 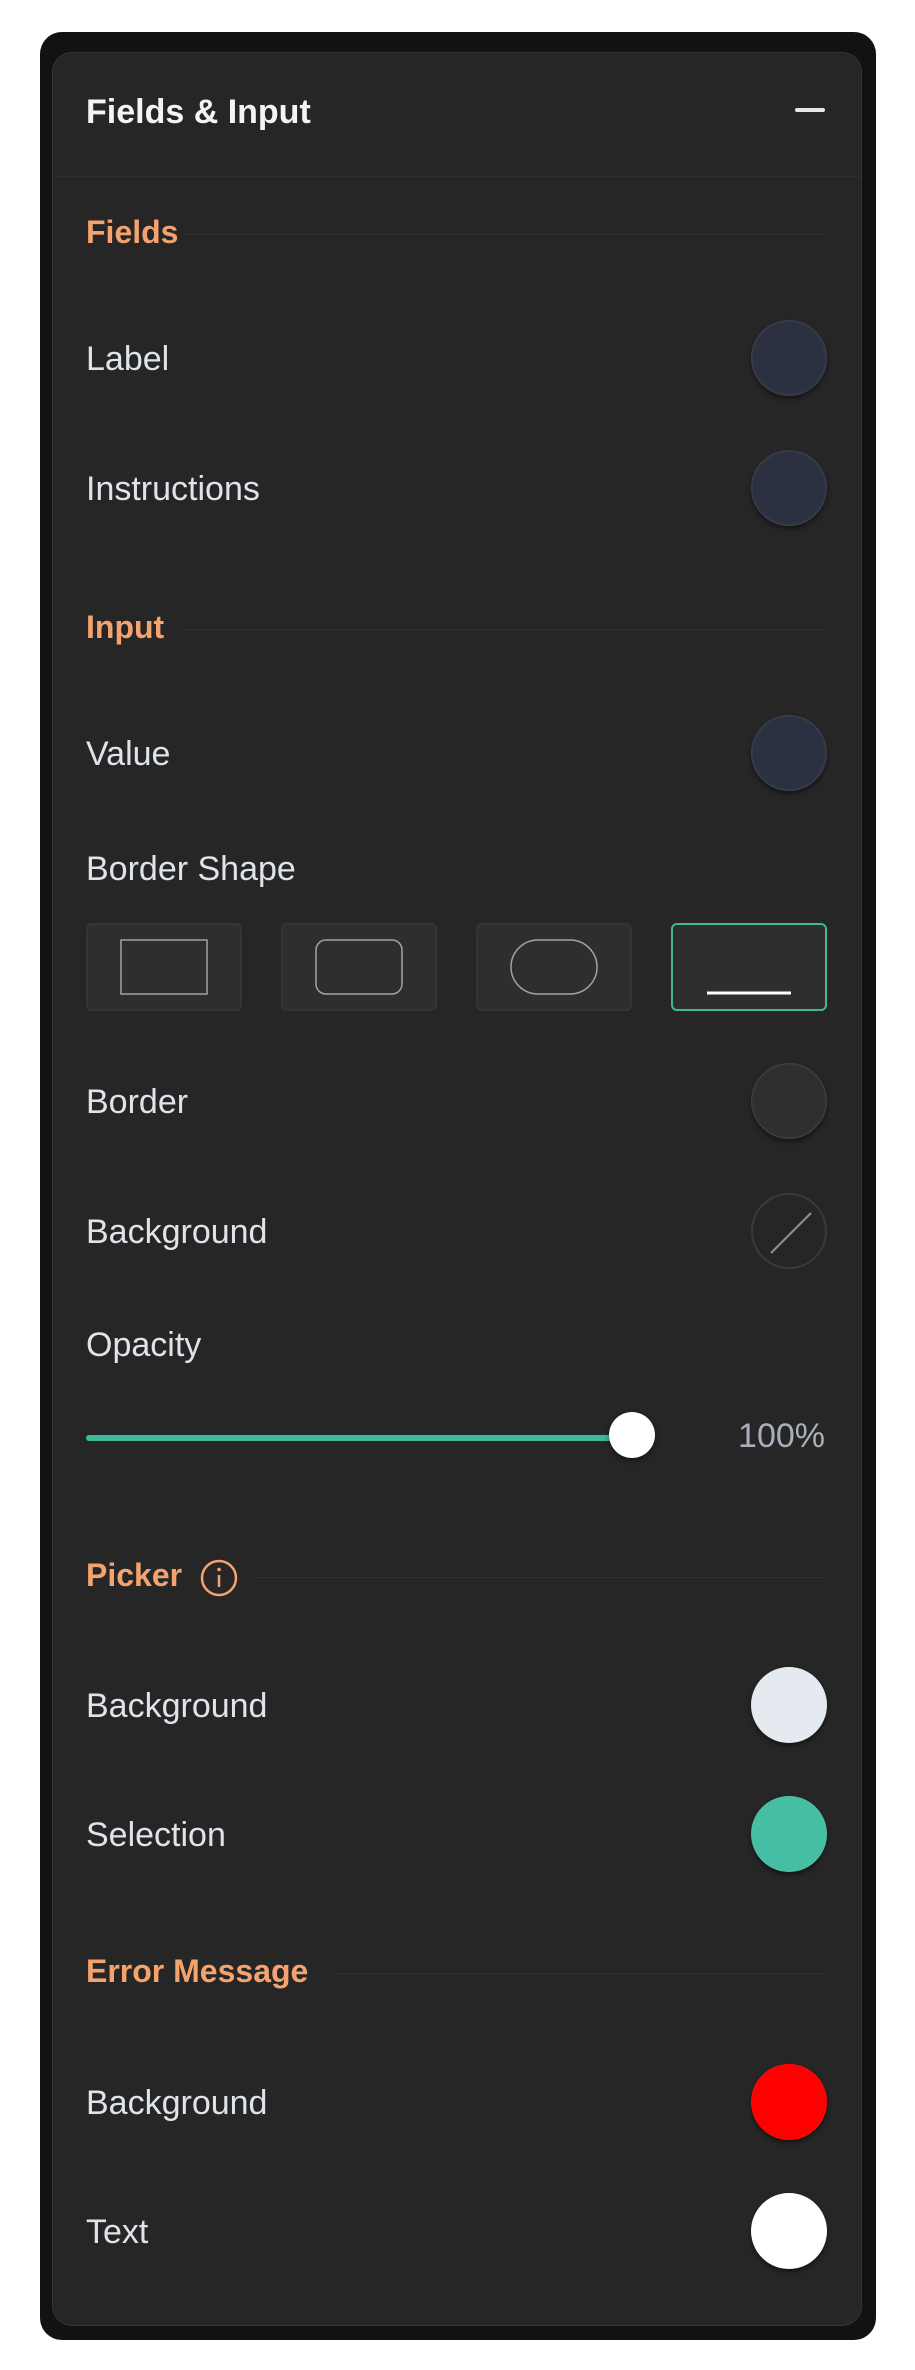 What do you see at coordinates (125, 627) in the screenshot?
I see `section-input-heading: Input` at bounding box center [125, 627].